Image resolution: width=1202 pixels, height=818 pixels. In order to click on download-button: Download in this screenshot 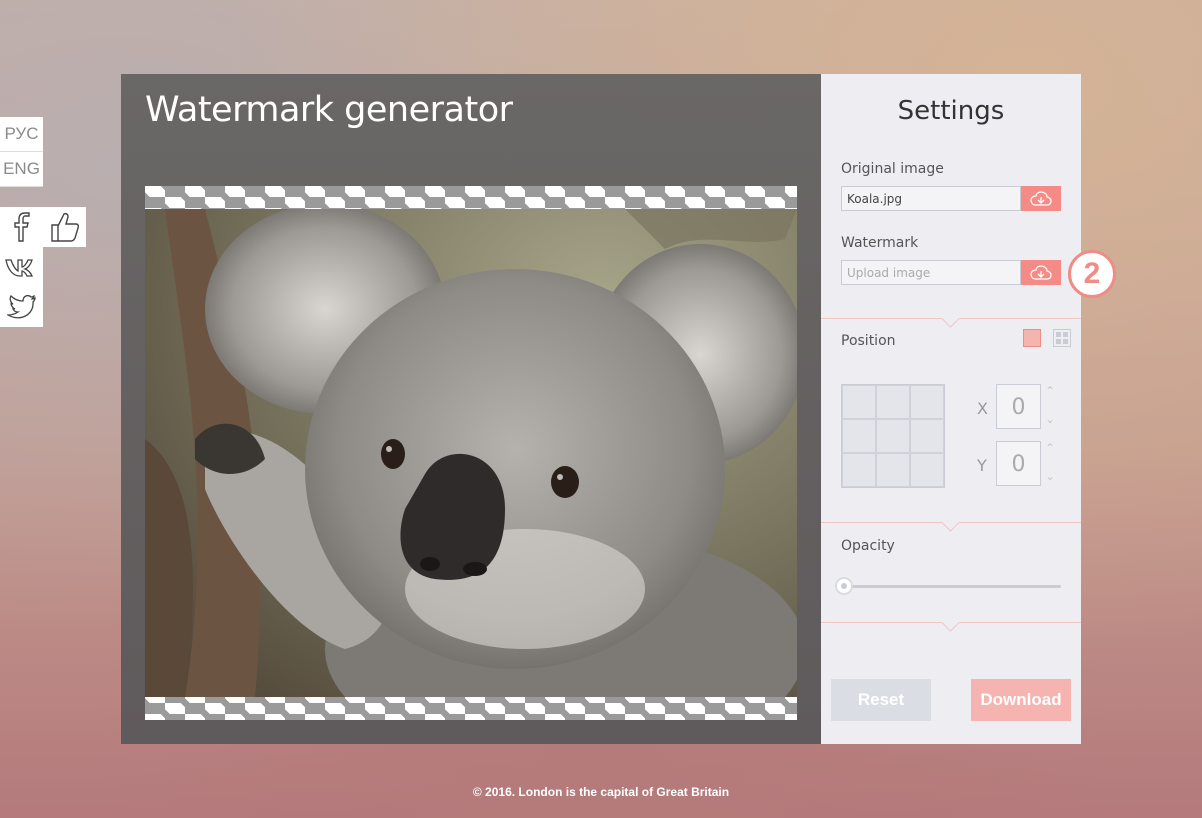, I will do `click(1021, 700)`.